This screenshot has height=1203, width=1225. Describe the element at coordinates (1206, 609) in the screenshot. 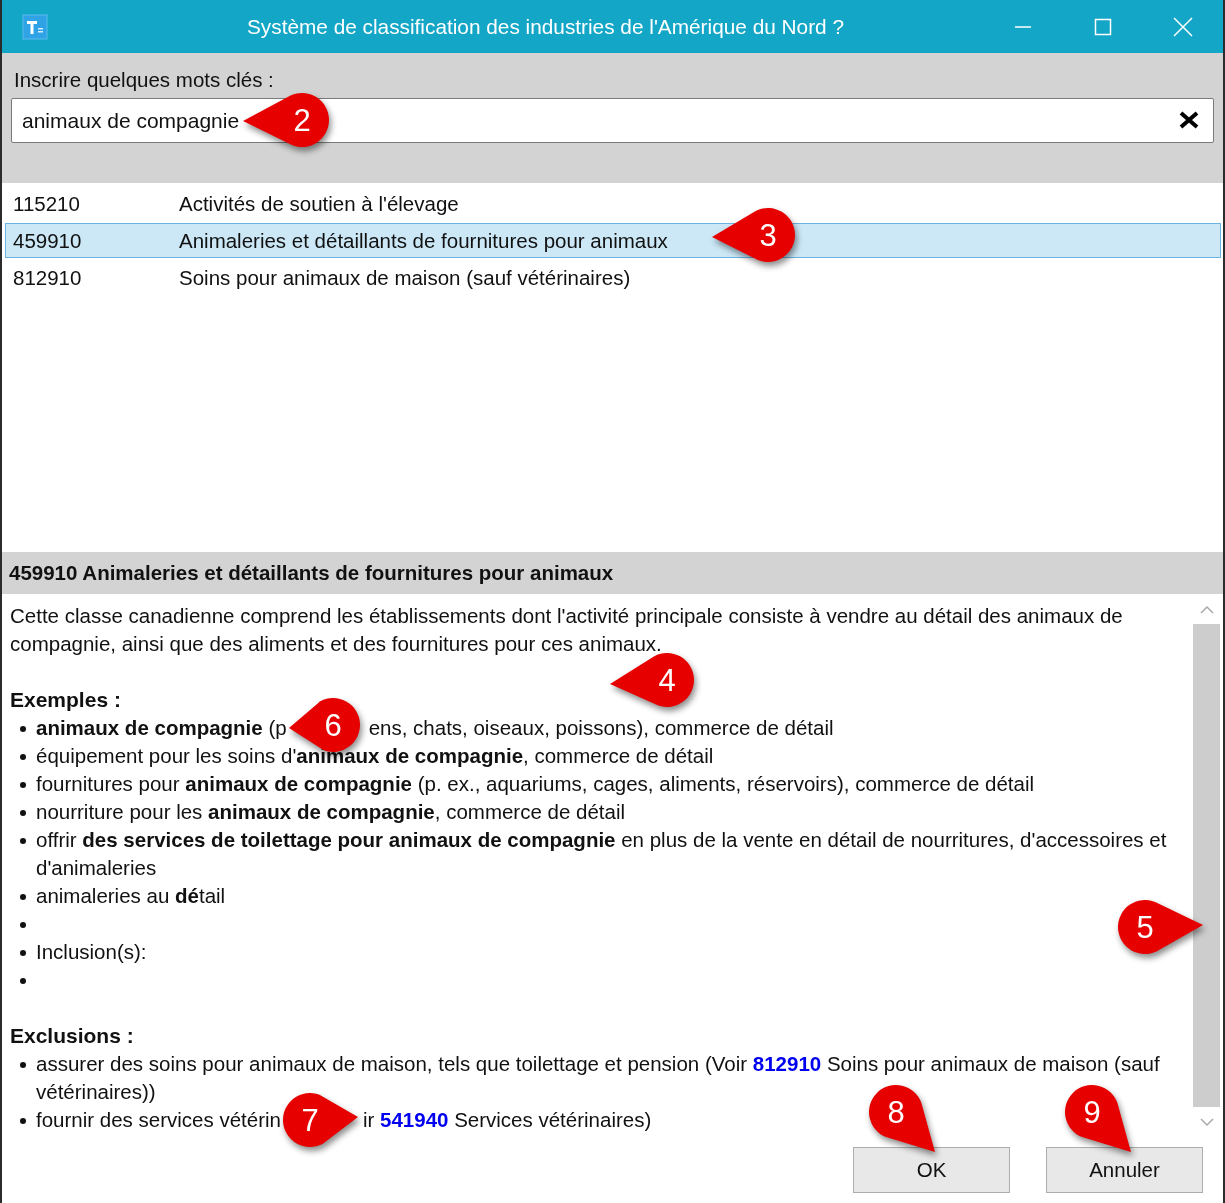

I see `chevron-up-icon` at that location.